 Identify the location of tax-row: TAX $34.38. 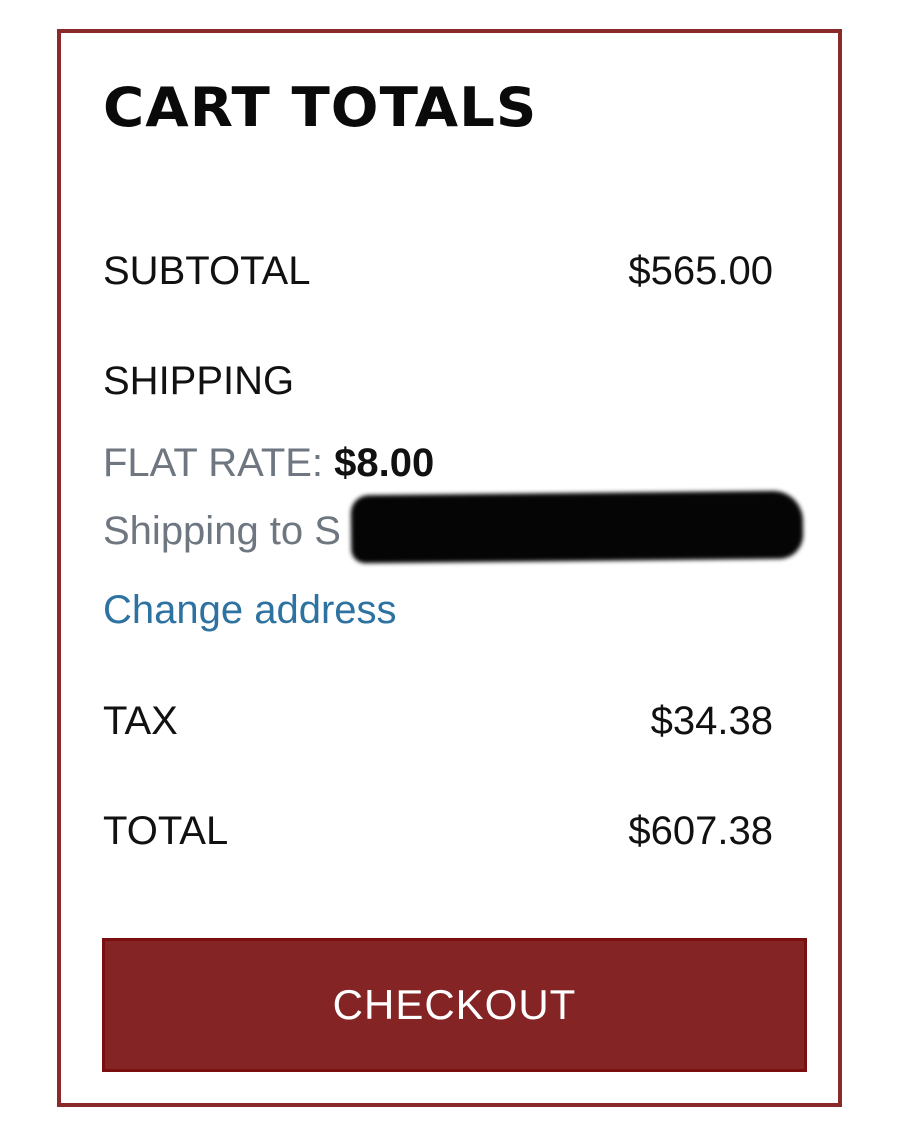
(438, 721).